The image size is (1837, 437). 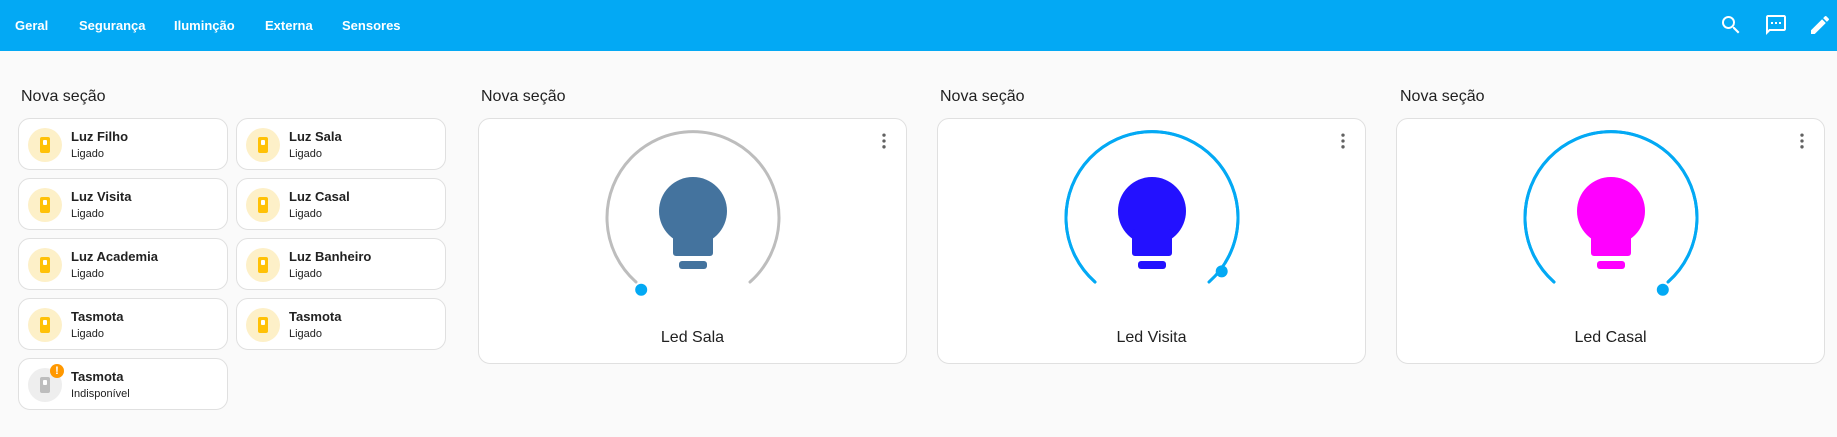 I want to click on light-card: Led Sala, so click(x=692, y=241).